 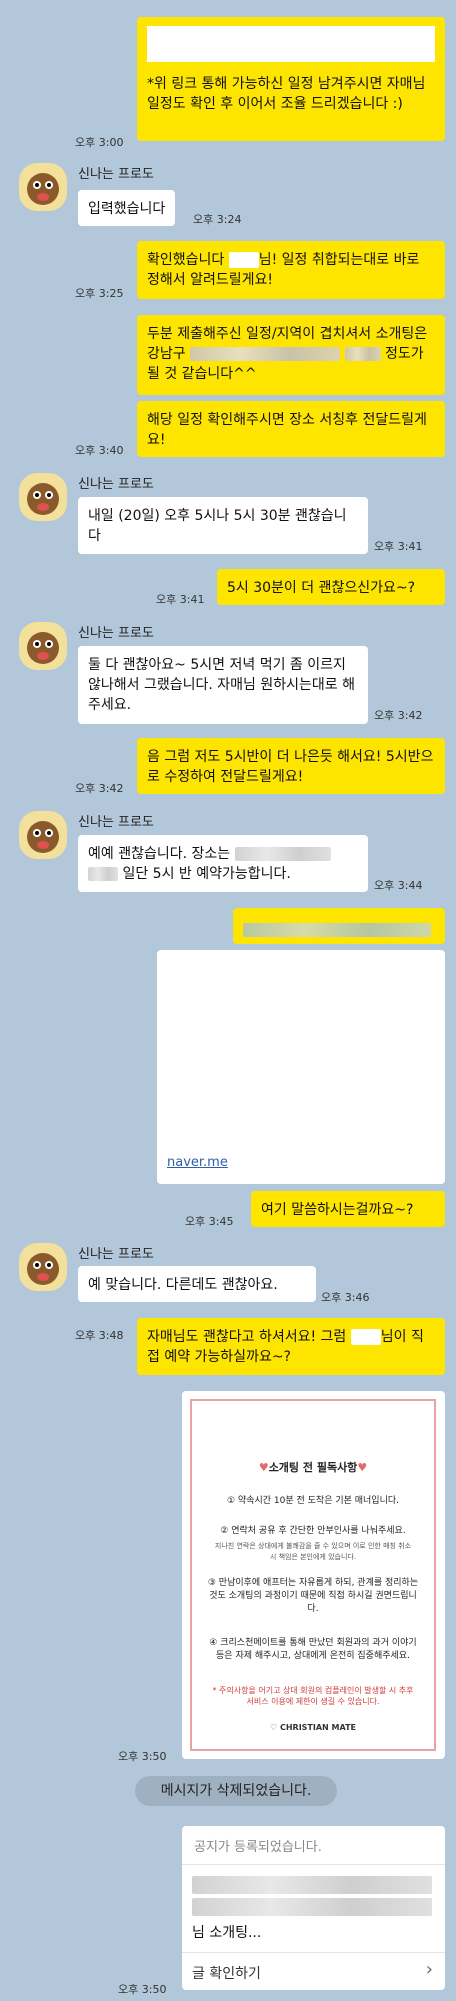 I want to click on message-text: 예예 괜찮습니다. 장소는, so click(x=159, y=854).